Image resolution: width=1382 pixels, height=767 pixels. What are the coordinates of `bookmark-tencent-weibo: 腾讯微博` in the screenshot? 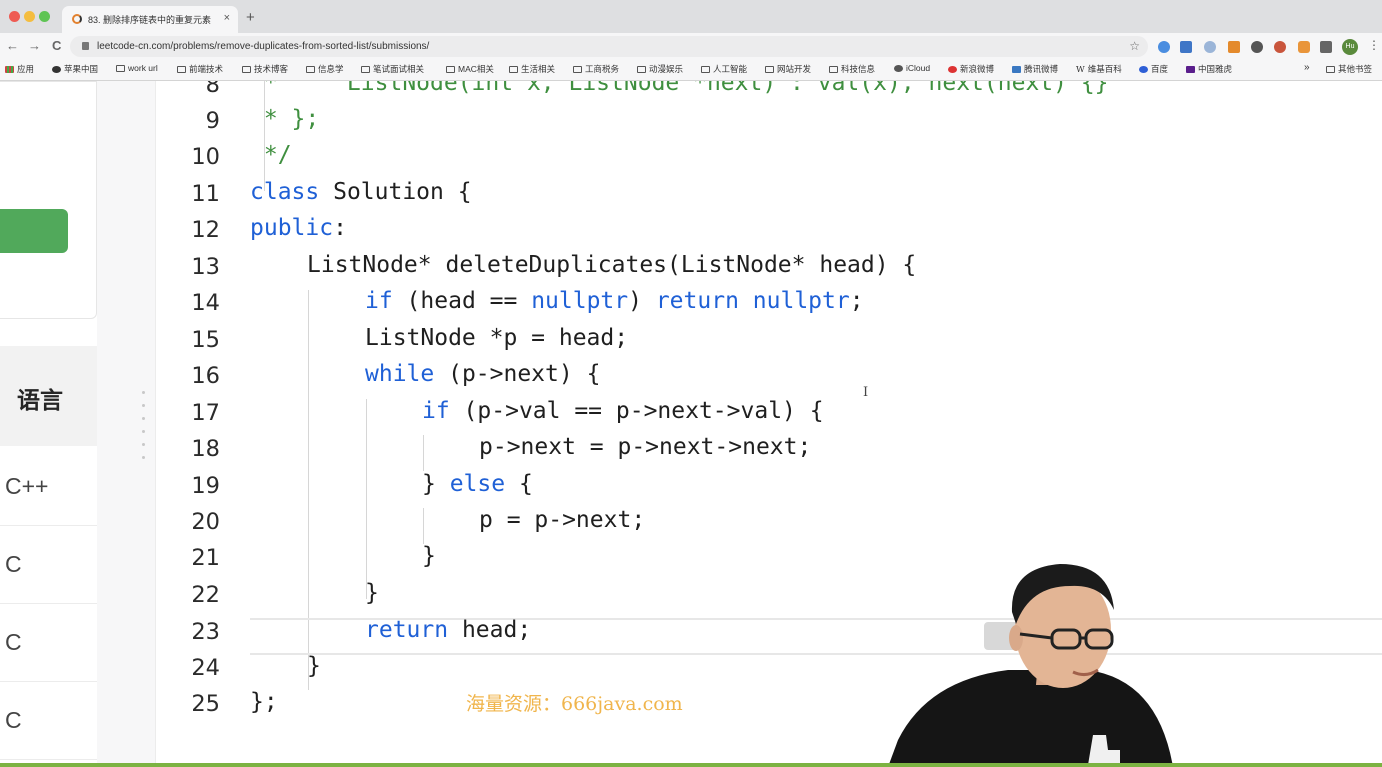 It's located at (1035, 69).